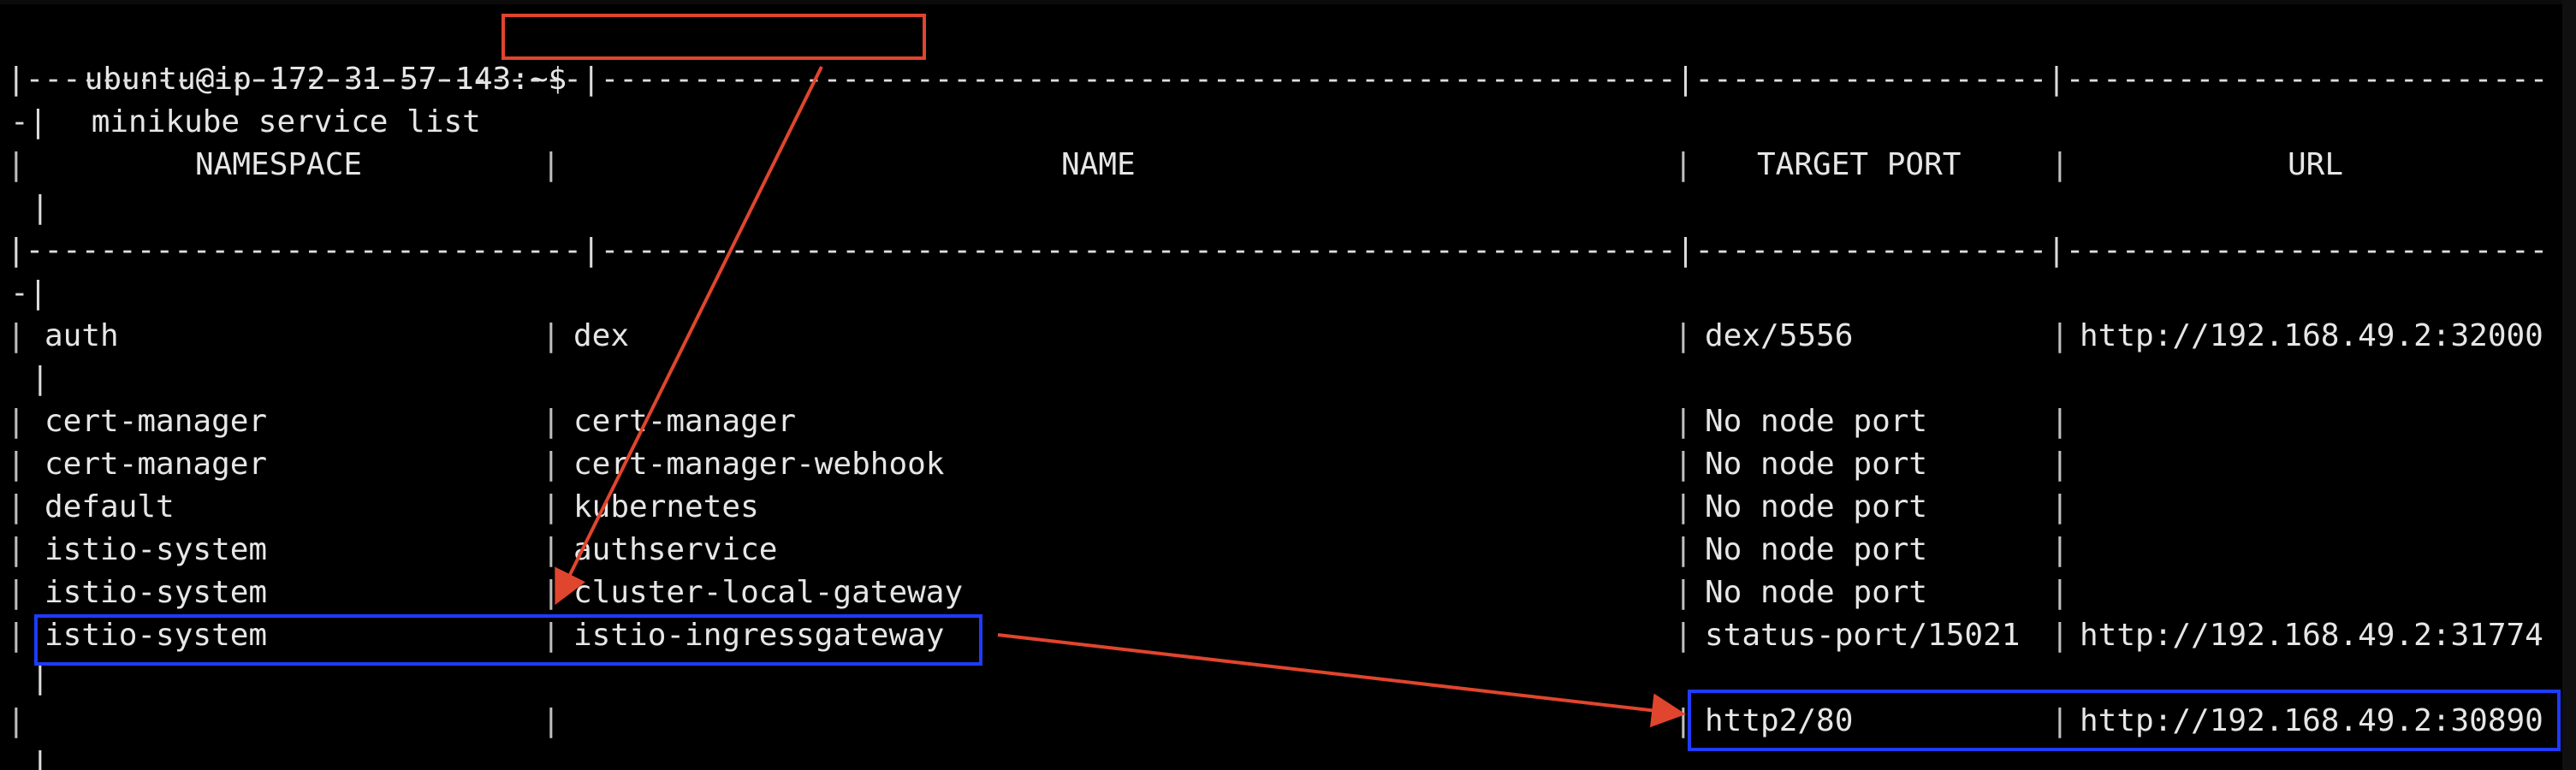 Image resolution: width=2576 pixels, height=770 pixels. I want to click on cell-namespace: auth, so click(82, 335).